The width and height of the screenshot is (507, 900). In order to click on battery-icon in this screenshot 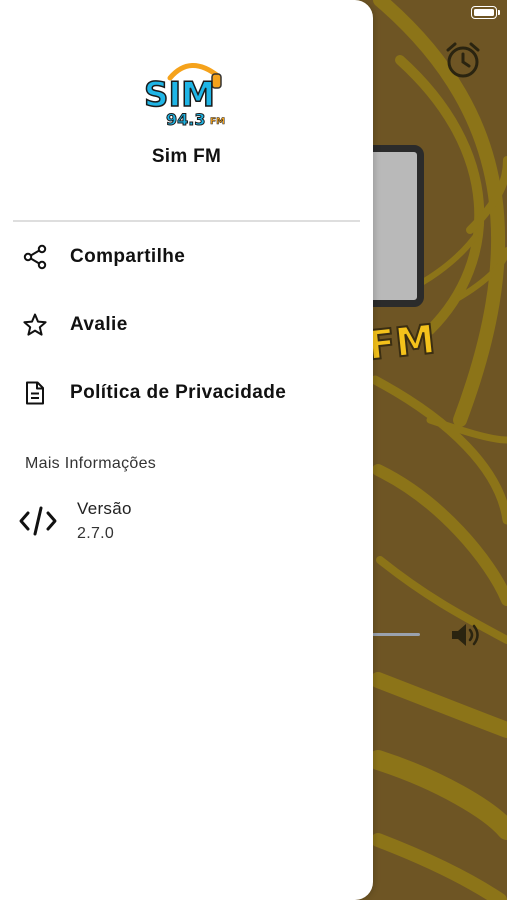, I will do `click(485, 12)`.